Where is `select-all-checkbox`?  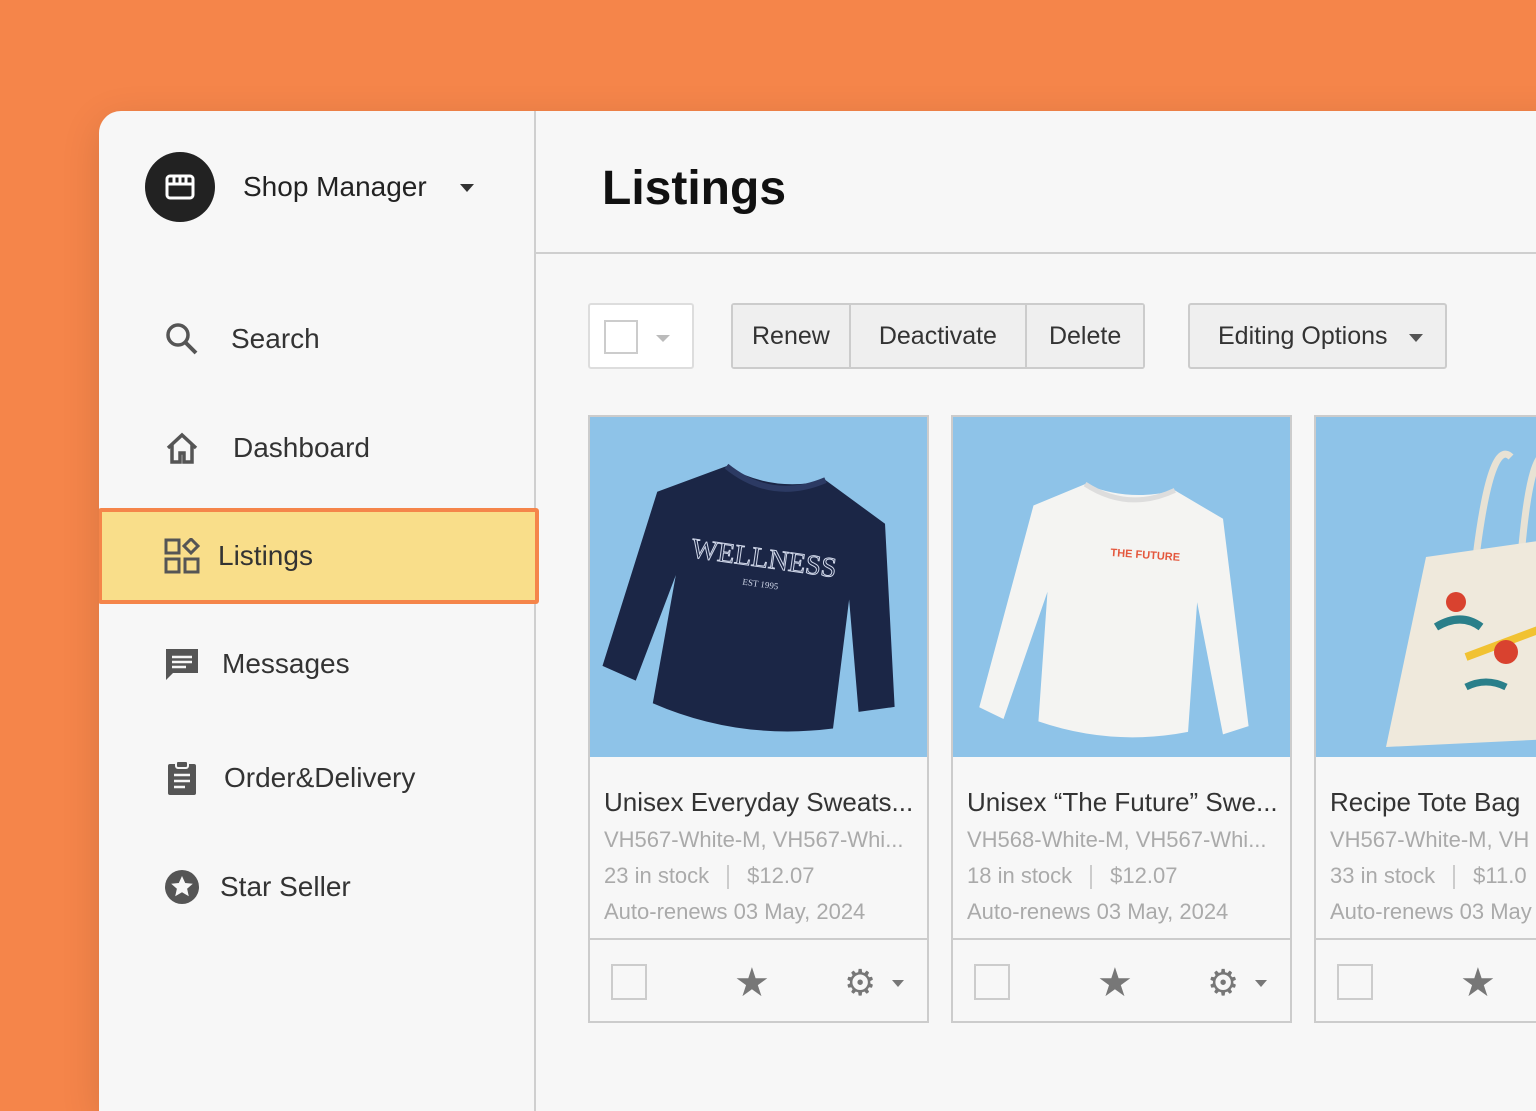 select-all-checkbox is located at coordinates (621, 337).